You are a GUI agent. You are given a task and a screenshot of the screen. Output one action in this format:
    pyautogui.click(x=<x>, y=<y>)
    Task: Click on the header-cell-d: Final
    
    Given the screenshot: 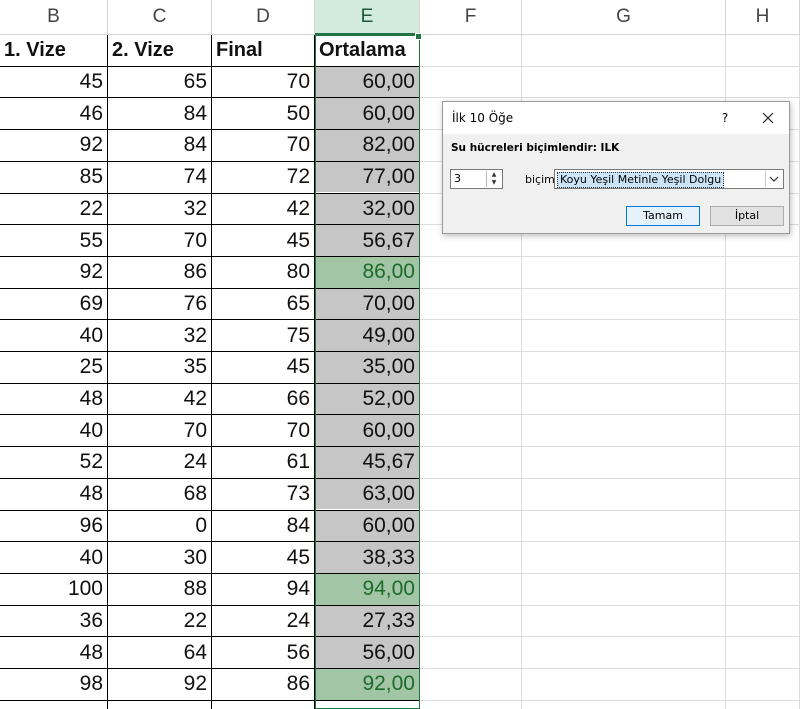 What is the action you would take?
    pyautogui.click(x=263, y=50)
    